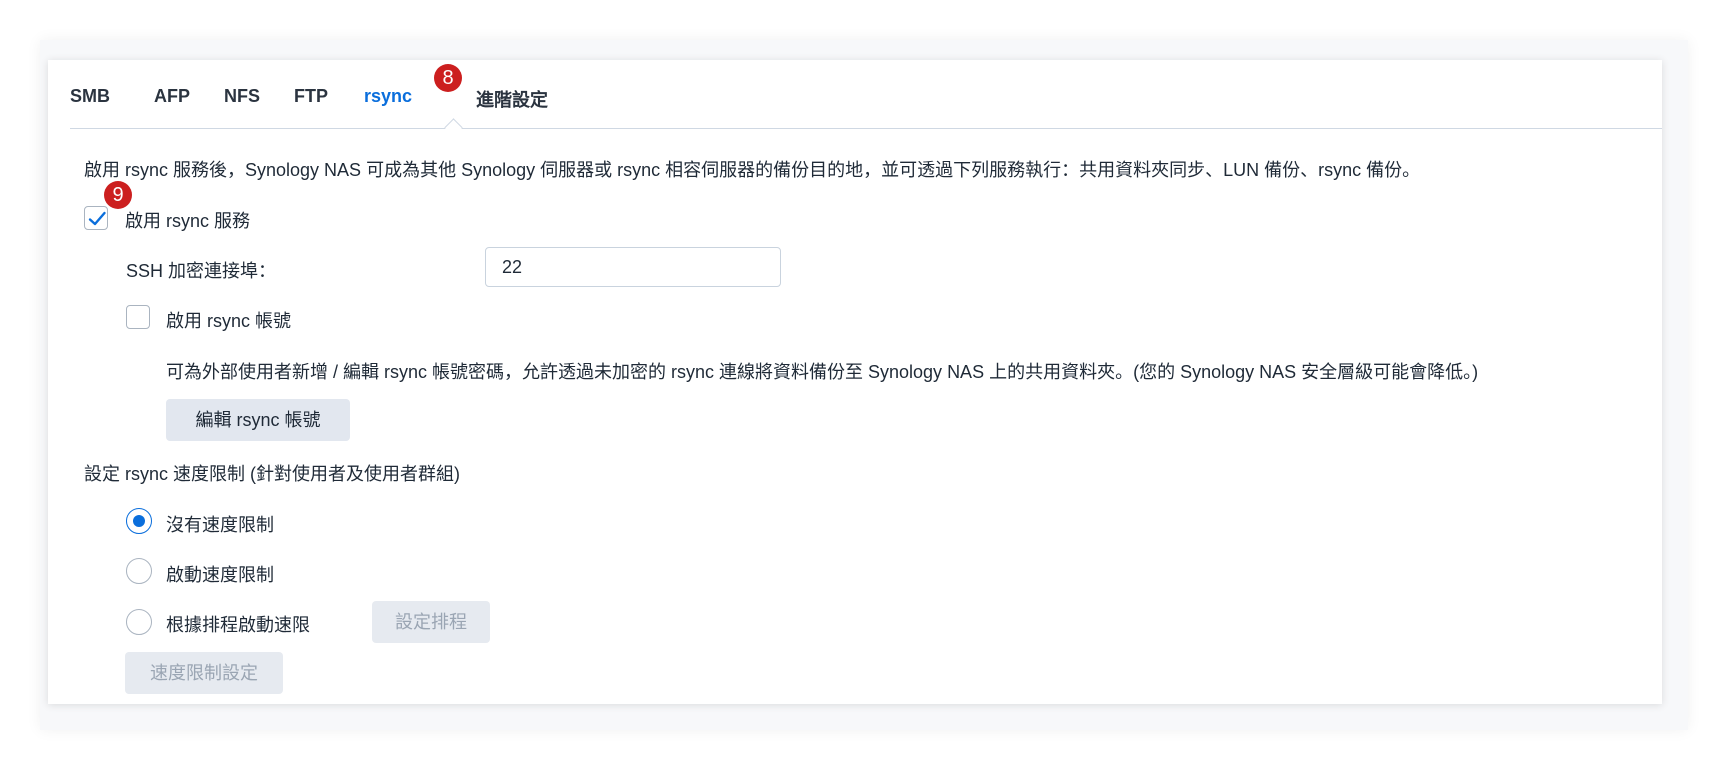 This screenshot has width=1728, height=770. Describe the element at coordinates (139, 571) in the screenshot. I see `enable-speed-limit-radio` at that location.